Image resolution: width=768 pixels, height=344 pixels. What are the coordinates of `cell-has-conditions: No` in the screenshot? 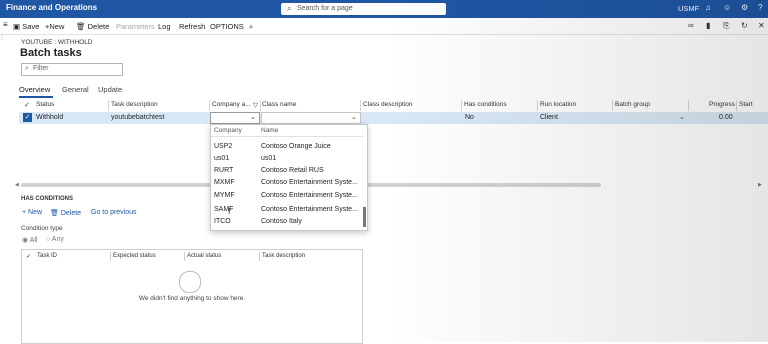 It's located at (469, 117).